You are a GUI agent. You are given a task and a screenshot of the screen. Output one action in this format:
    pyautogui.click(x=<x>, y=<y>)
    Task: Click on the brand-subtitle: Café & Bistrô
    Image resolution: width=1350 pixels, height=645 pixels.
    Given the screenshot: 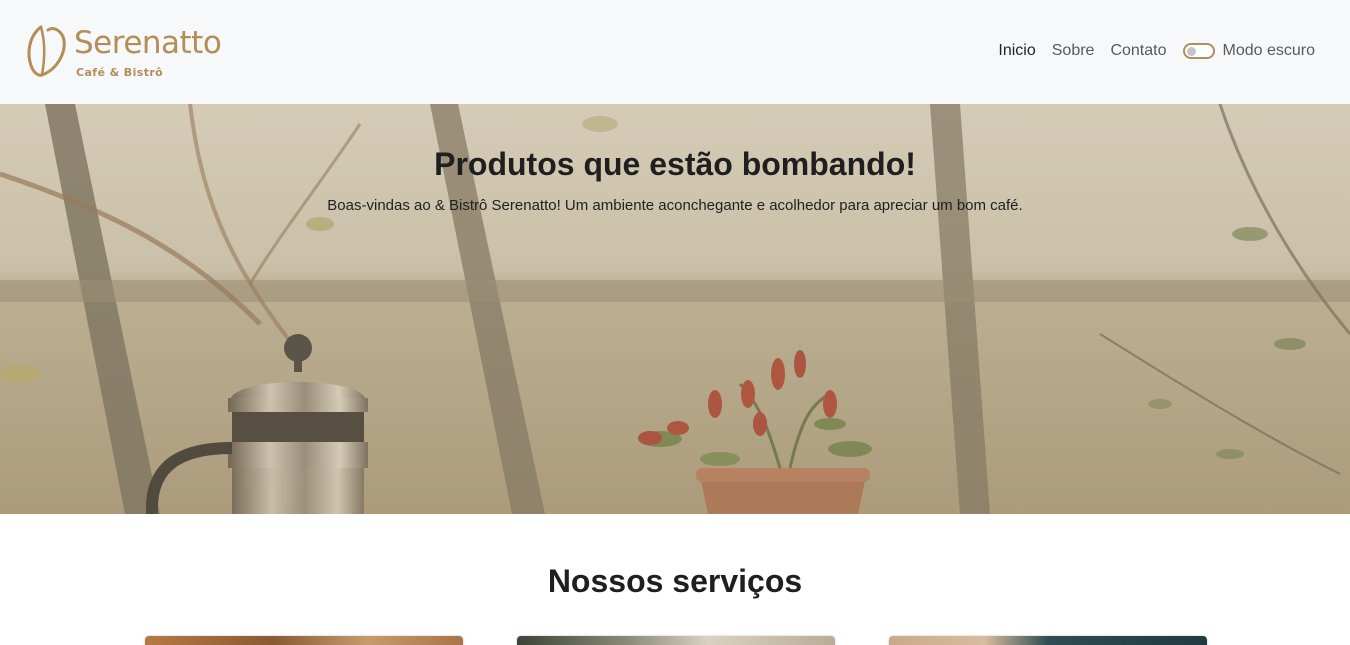 What is the action you would take?
    pyautogui.click(x=120, y=72)
    